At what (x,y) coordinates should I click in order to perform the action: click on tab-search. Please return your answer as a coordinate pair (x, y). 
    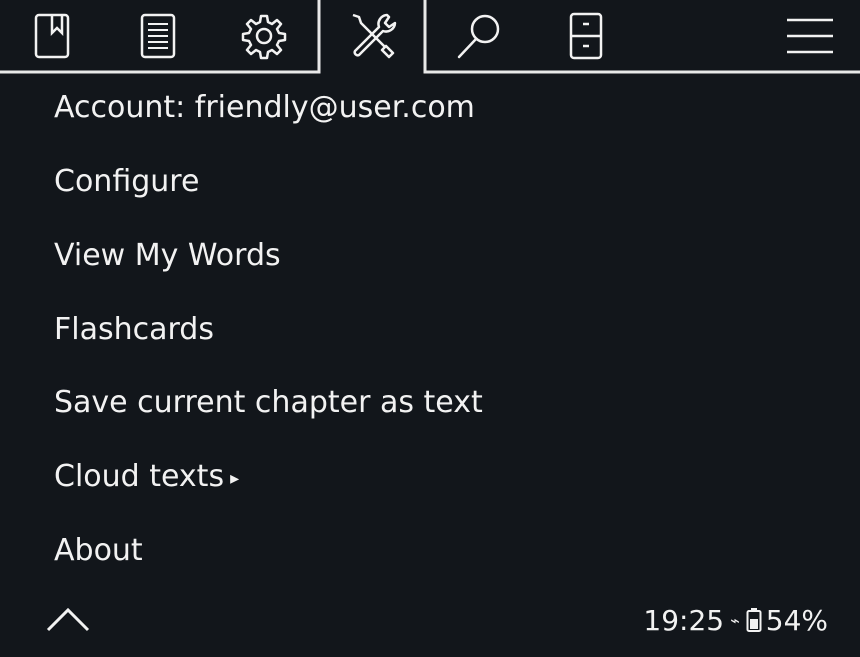
    Looking at the image, I should click on (480, 36).